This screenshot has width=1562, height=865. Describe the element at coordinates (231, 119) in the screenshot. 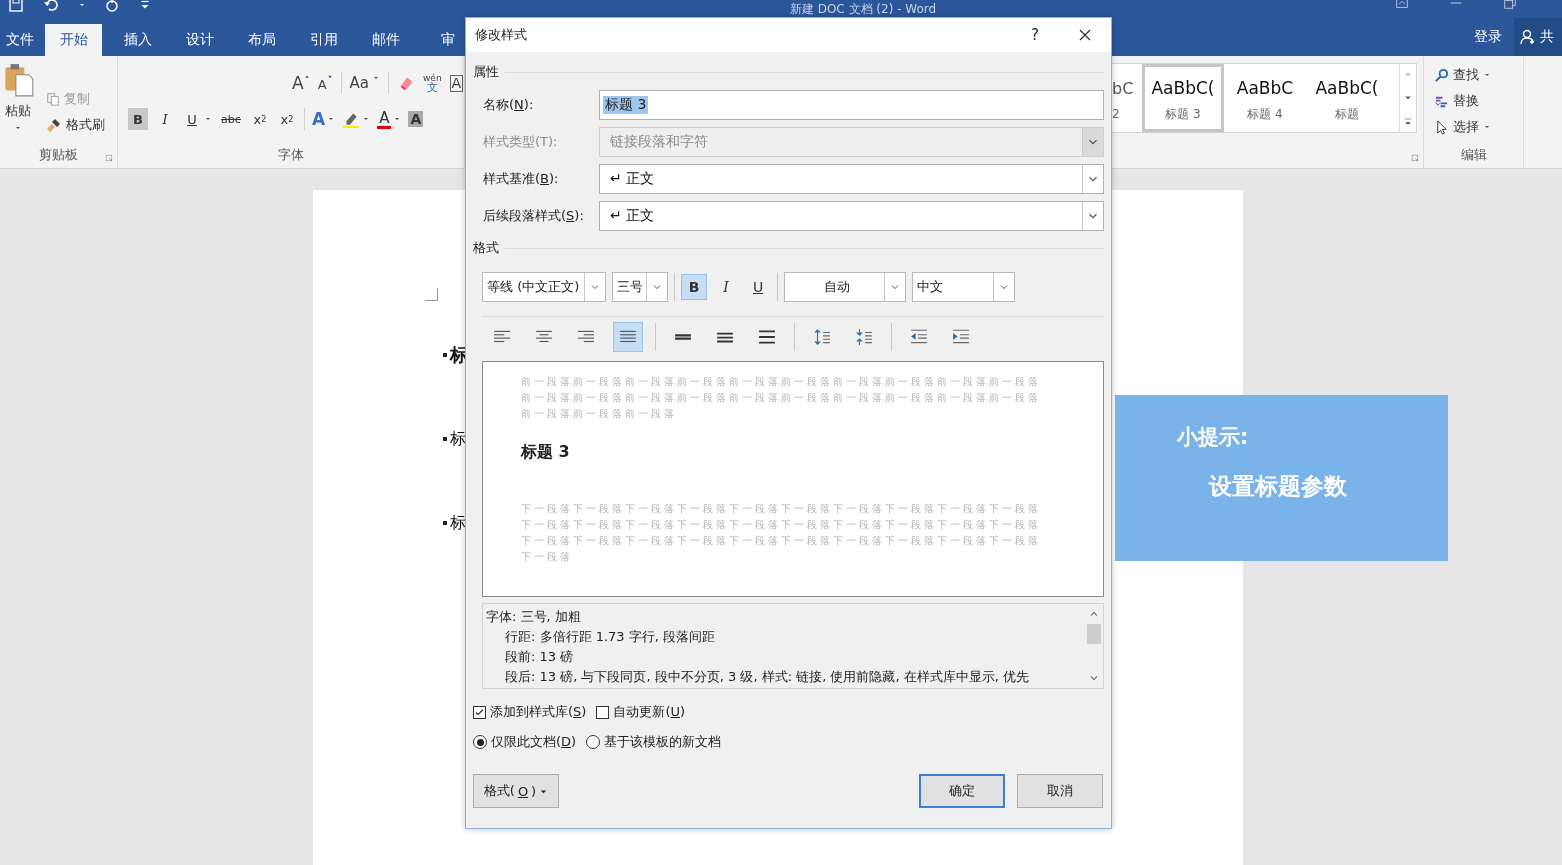

I see `strike-button: abc` at that location.